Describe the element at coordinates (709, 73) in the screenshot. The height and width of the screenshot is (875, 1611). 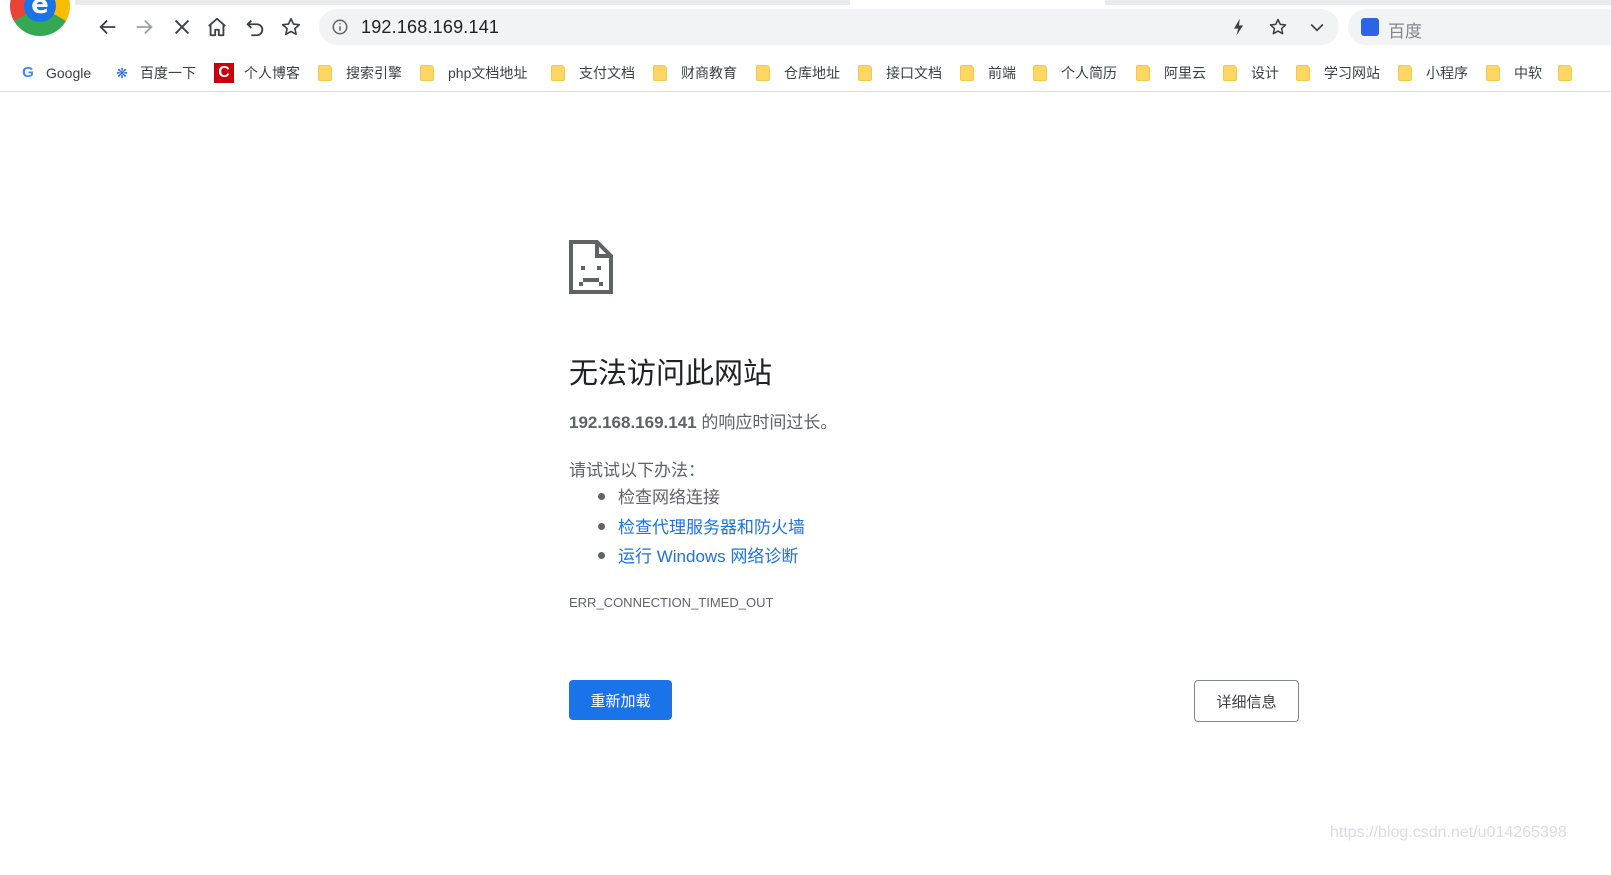
I see `bookmark-label: 财商教育` at that location.